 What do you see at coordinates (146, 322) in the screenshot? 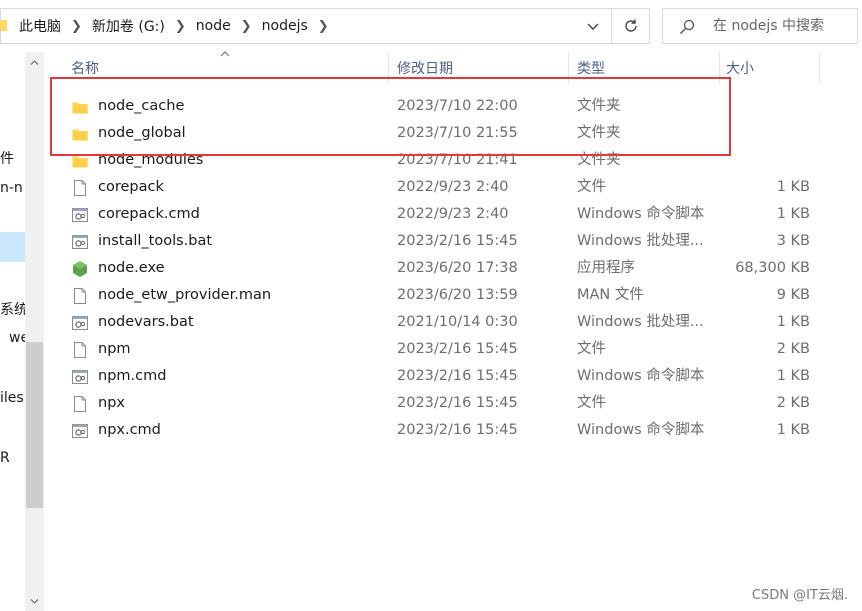
I see `file-name: nodevars.bat` at bounding box center [146, 322].